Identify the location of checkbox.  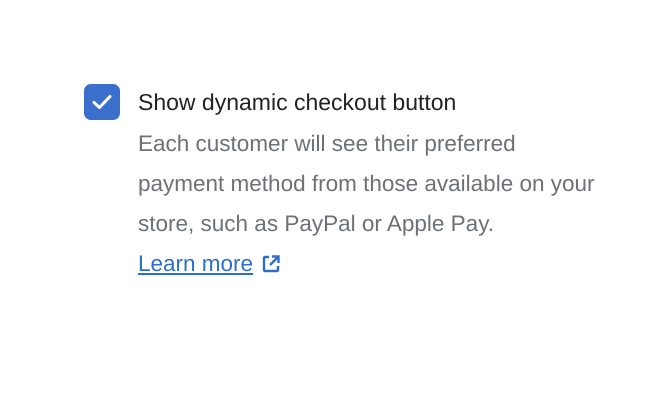
(102, 102).